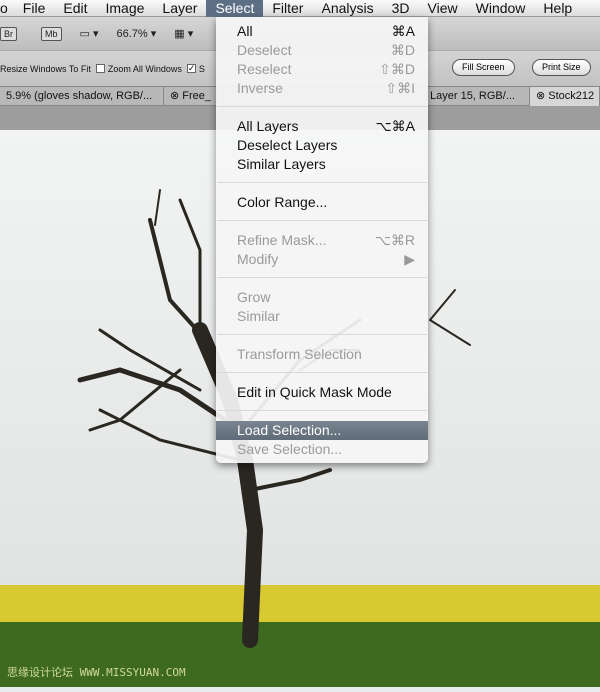 The height and width of the screenshot is (692, 600). Describe the element at coordinates (314, 392) in the screenshot. I see `menu-item-label: Edit in Quick Mask Mode` at that location.